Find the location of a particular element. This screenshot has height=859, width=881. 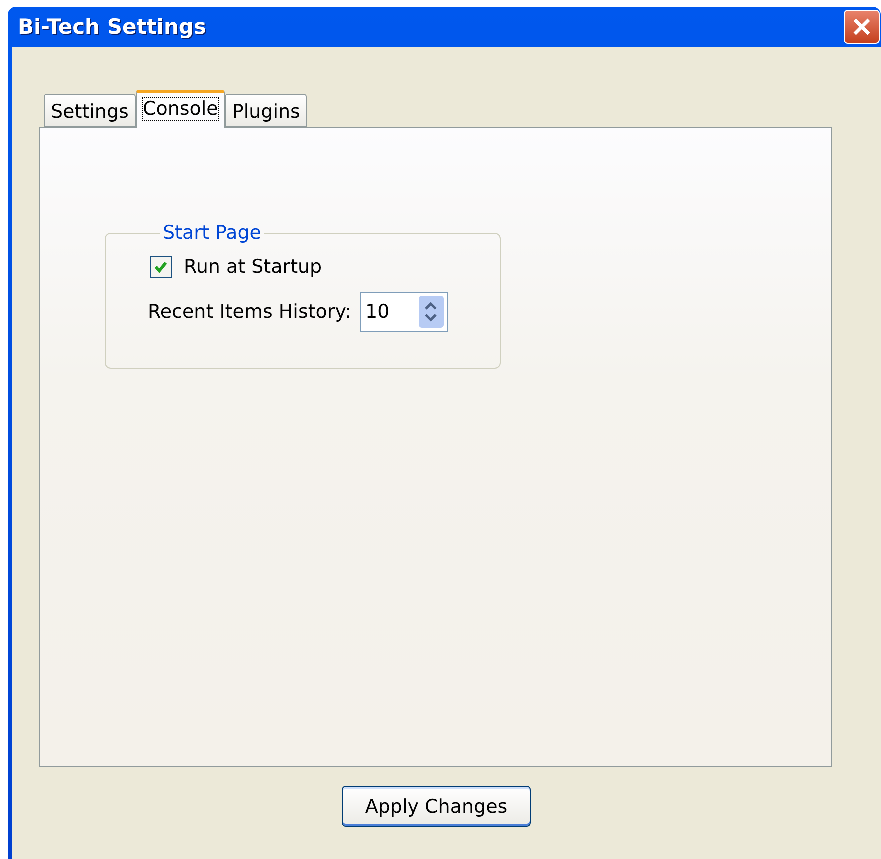

apply-button: Apply Changes is located at coordinates (436, 806).